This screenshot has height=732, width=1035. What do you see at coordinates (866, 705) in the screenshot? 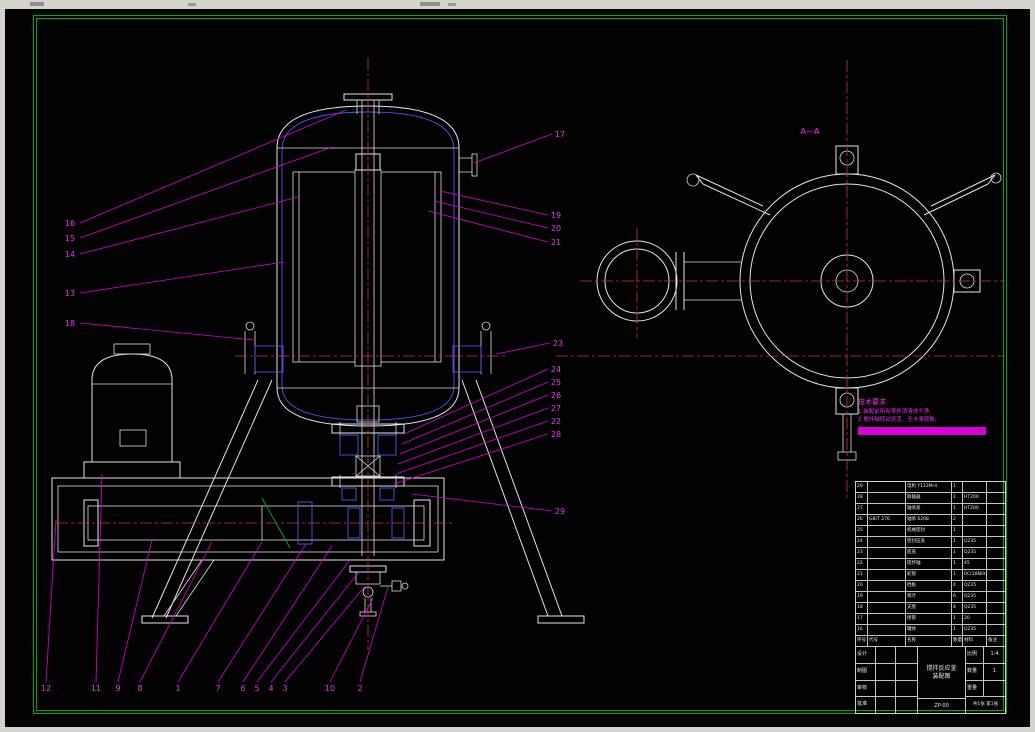
I see `role-label: 批准` at bounding box center [866, 705].